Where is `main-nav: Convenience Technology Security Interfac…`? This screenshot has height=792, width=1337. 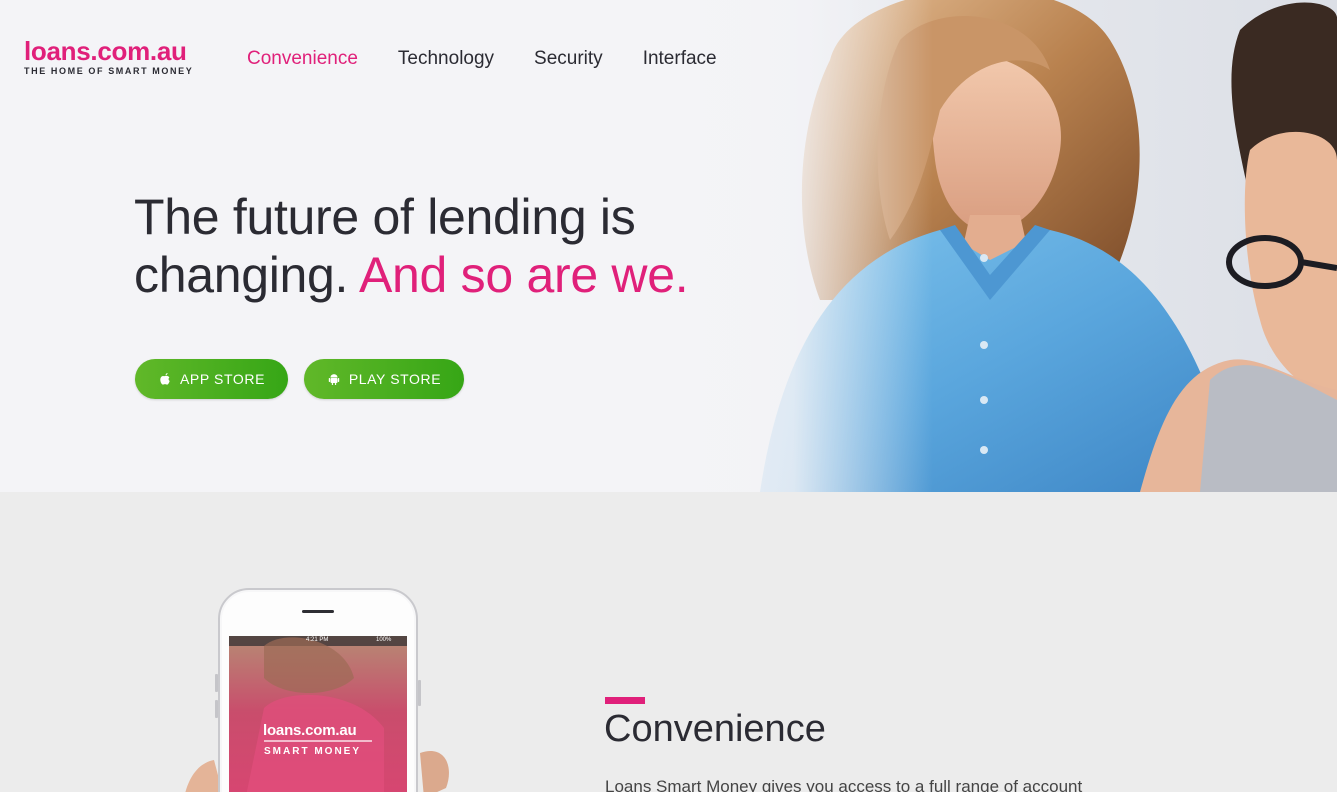
main-nav: Convenience Technology Security Interfac… is located at coordinates (502, 59).